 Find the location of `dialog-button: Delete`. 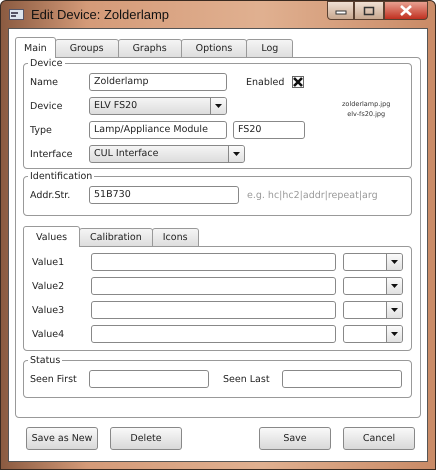

dialog-button: Delete is located at coordinates (146, 438).